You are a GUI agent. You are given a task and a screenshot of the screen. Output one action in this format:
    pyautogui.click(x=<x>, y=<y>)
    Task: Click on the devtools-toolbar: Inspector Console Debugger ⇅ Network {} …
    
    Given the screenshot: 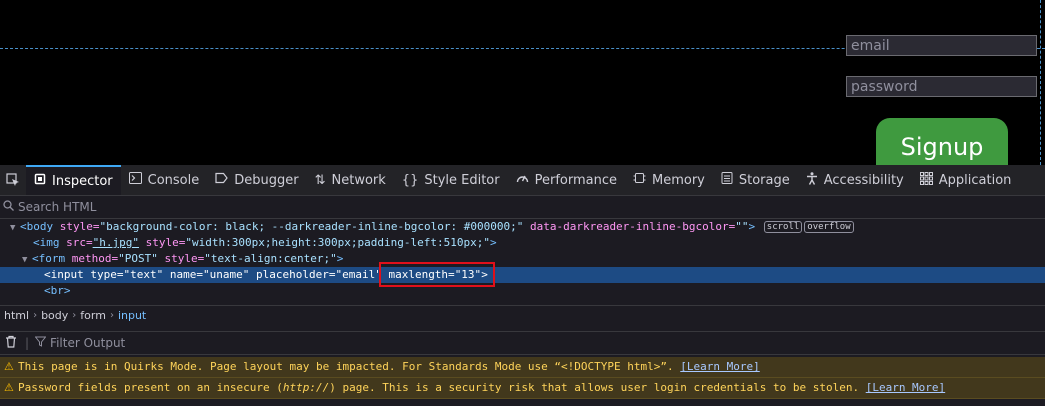 What is the action you would take?
    pyautogui.click(x=522, y=180)
    